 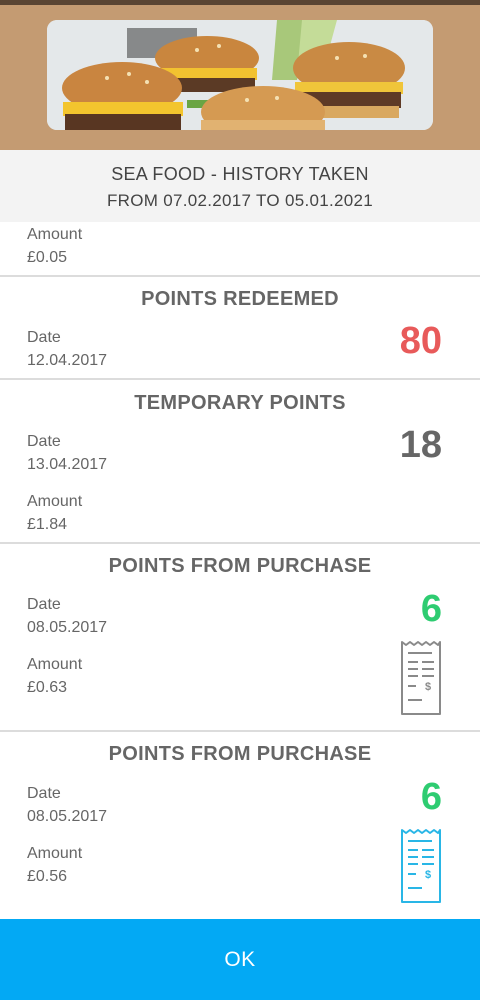 I want to click on amount-value: £1.84, so click(x=47, y=524).